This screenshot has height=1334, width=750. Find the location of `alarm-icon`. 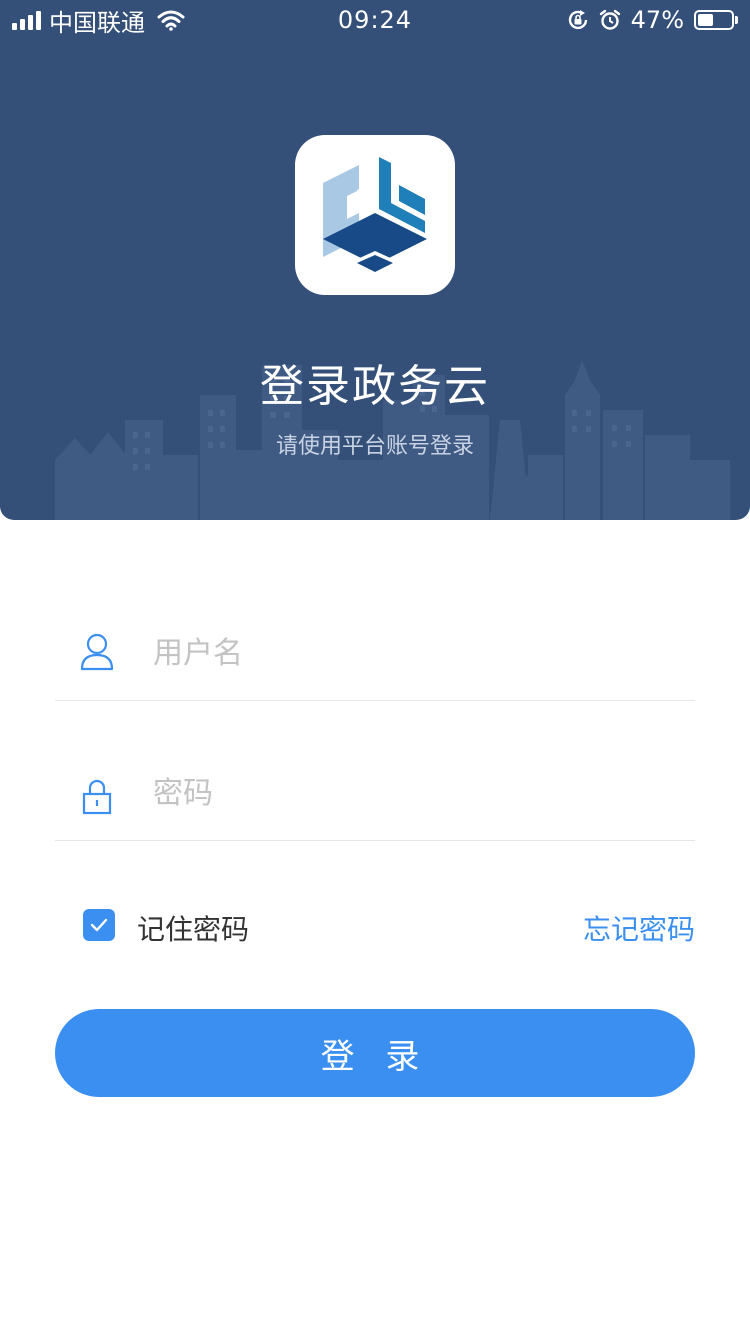

alarm-icon is located at coordinates (609, 19).